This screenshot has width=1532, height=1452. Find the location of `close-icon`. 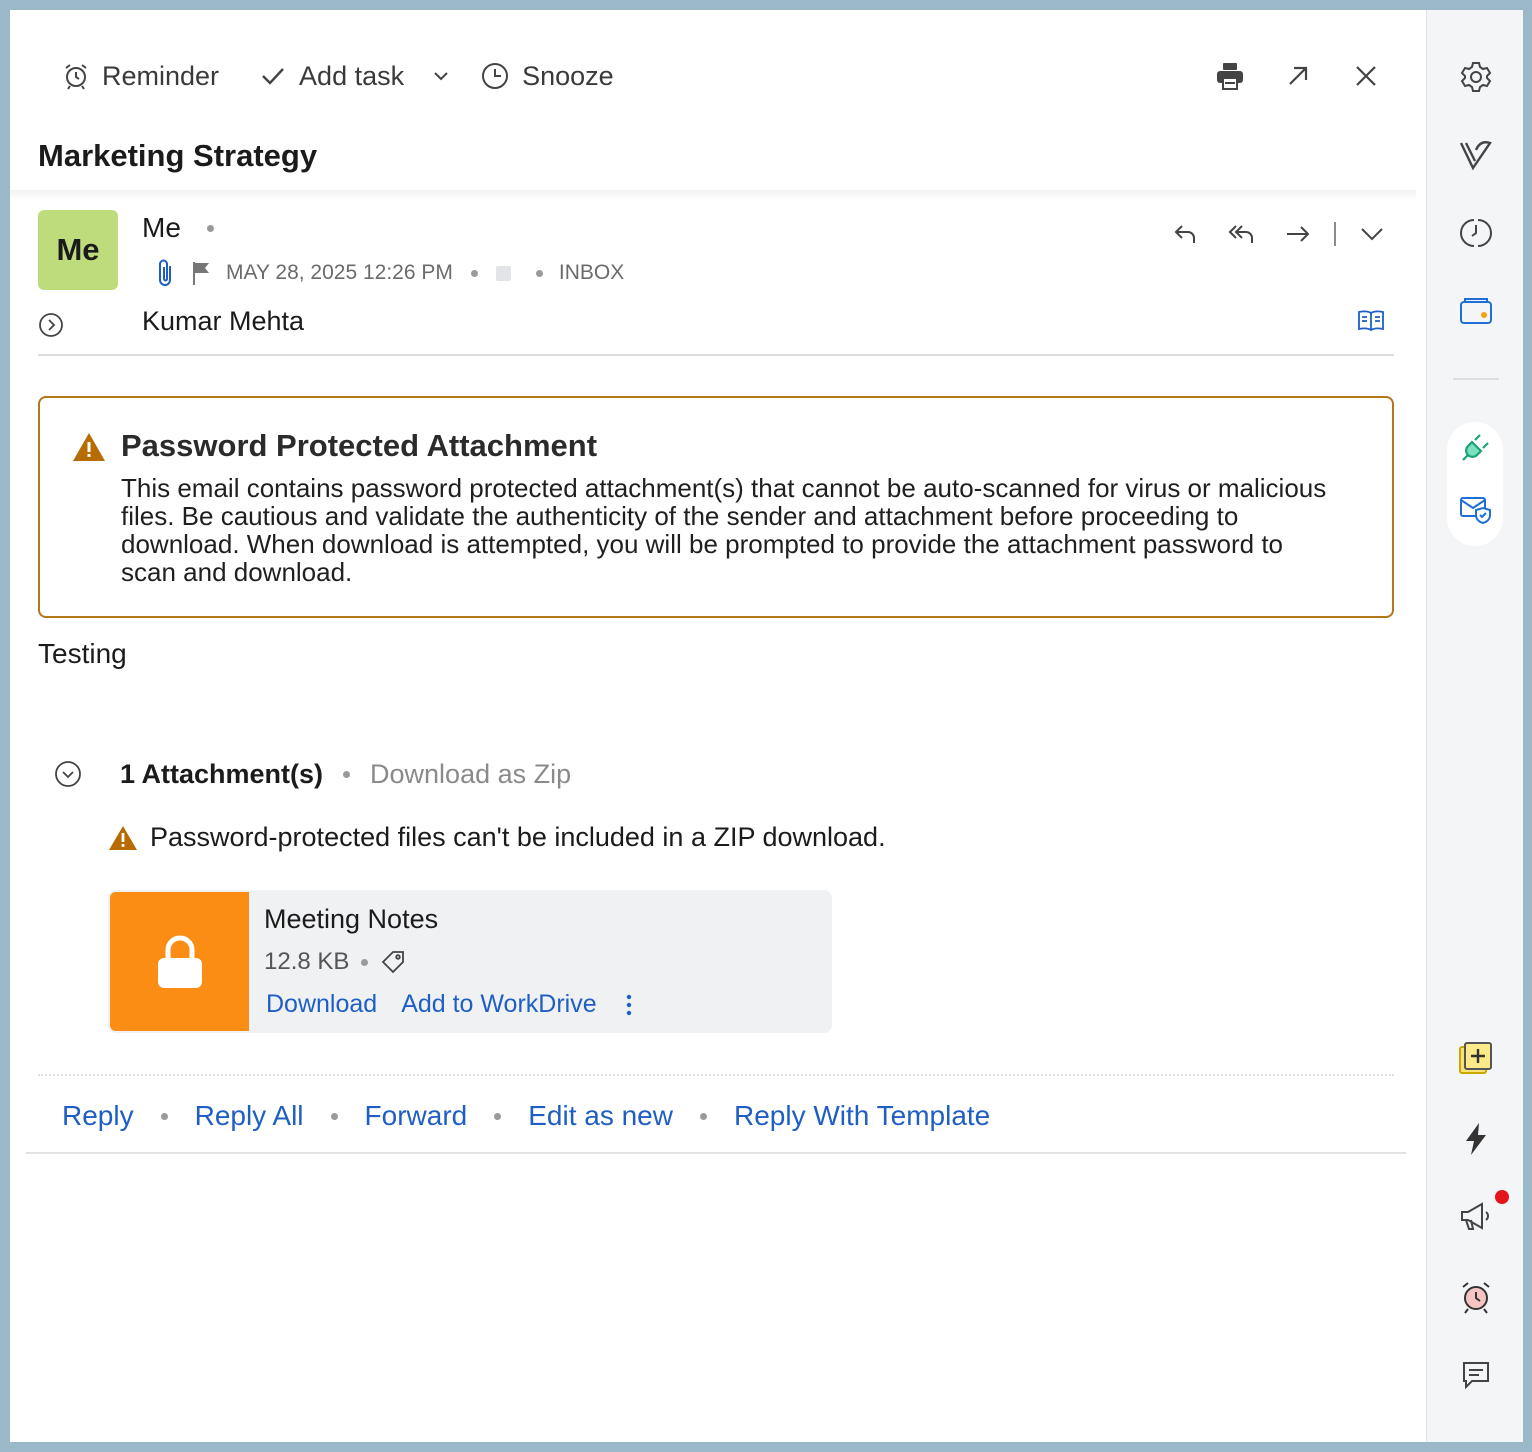

close-icon is located at coordinates (1366, 76).